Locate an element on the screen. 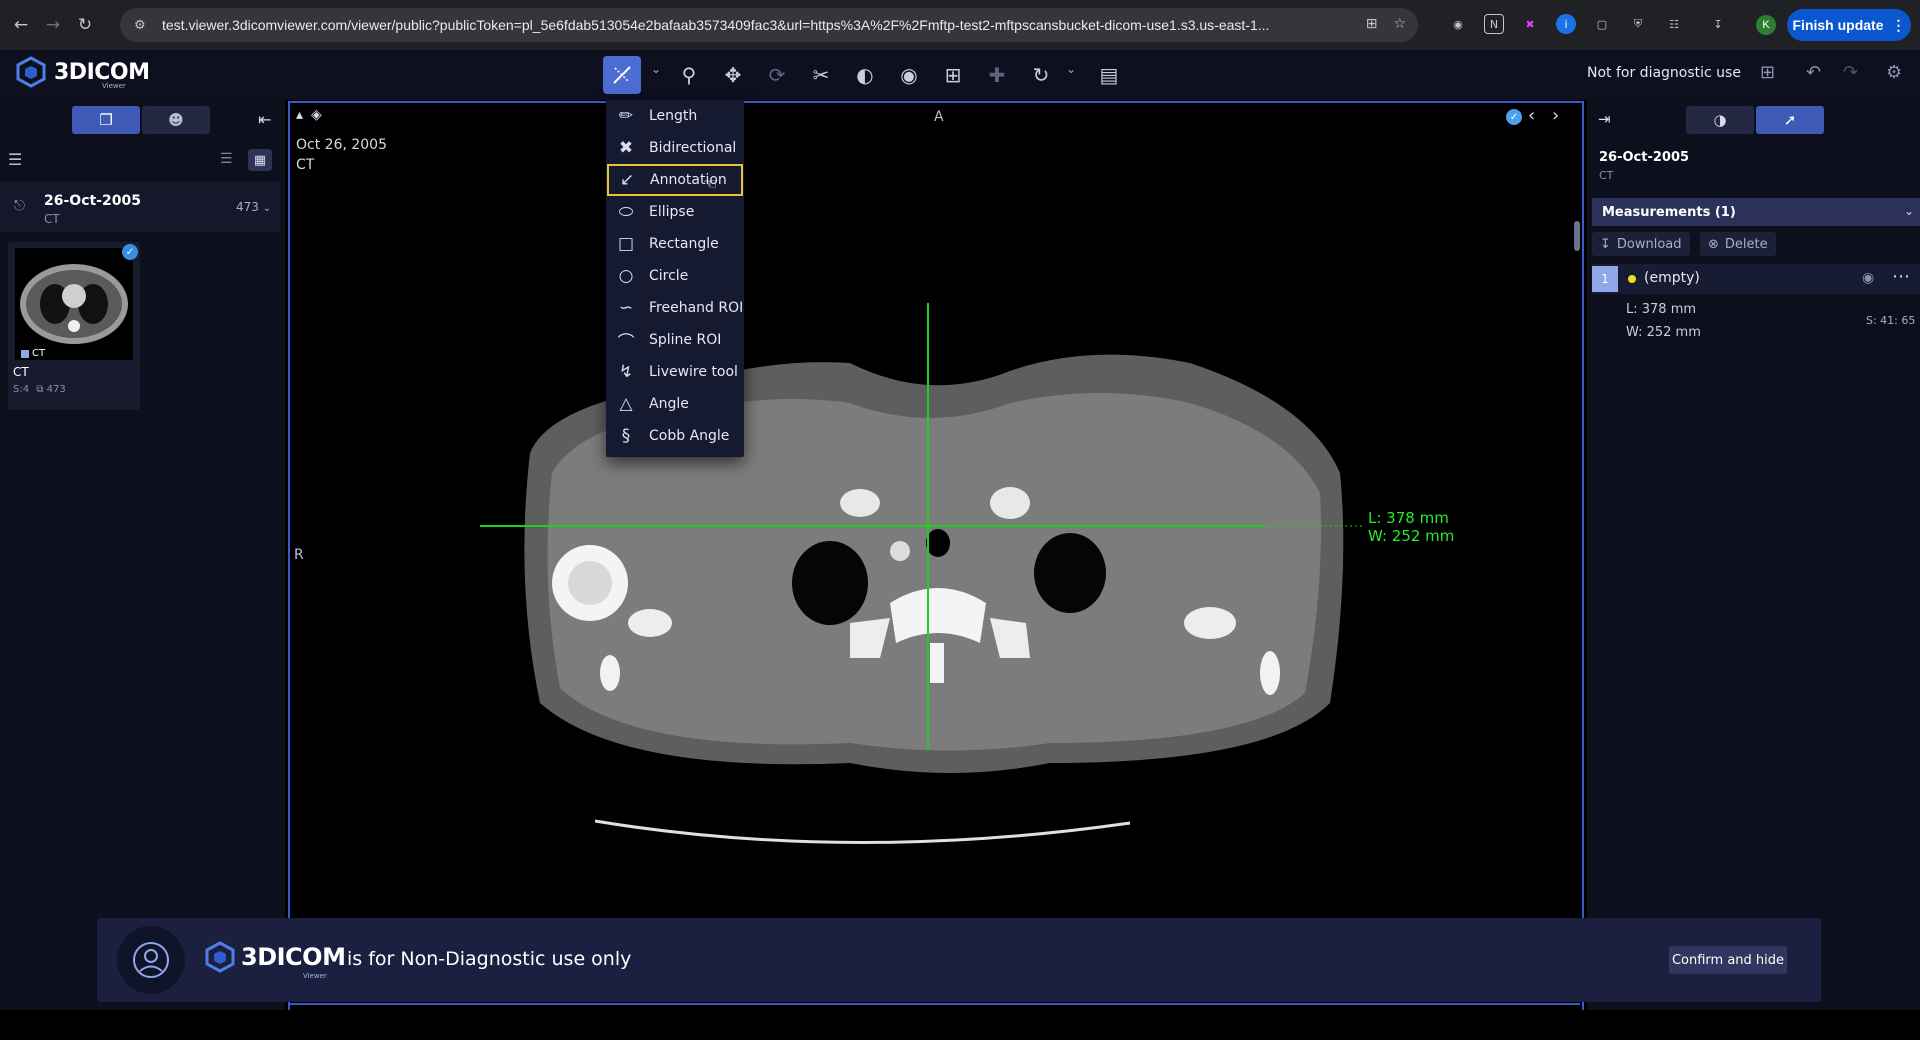 The image size is (1920, 1040). list-view-icon: ☰ is located at coordinates (226, 159).